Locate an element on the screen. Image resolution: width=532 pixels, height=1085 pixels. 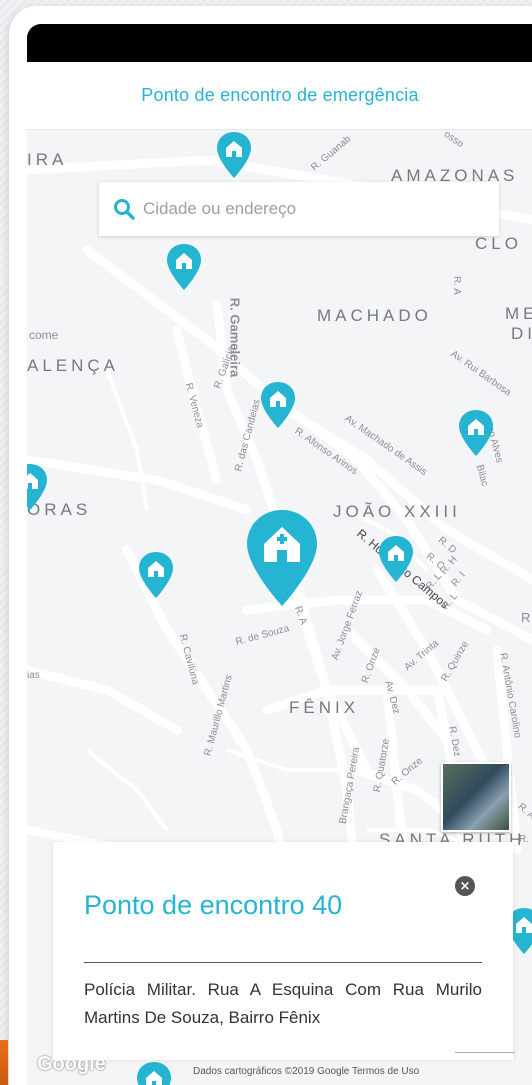
close-icon: × is located at coordinates (465, 886).